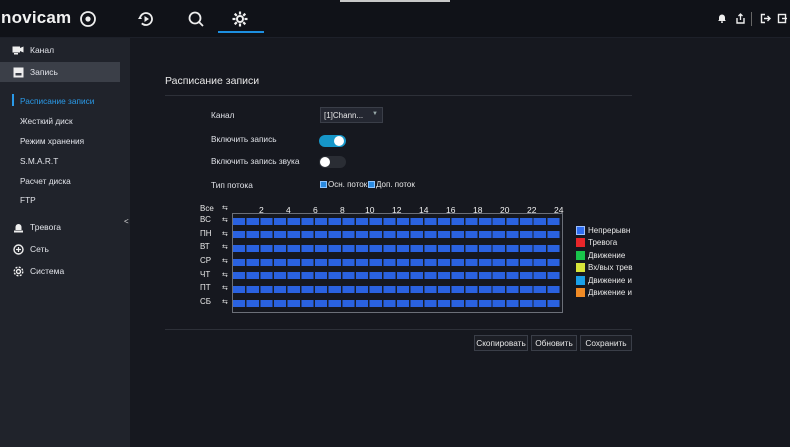 This screenshot has height=447, width=790. I want to click on sidebar-item-label: Запись, so click(44, 72).